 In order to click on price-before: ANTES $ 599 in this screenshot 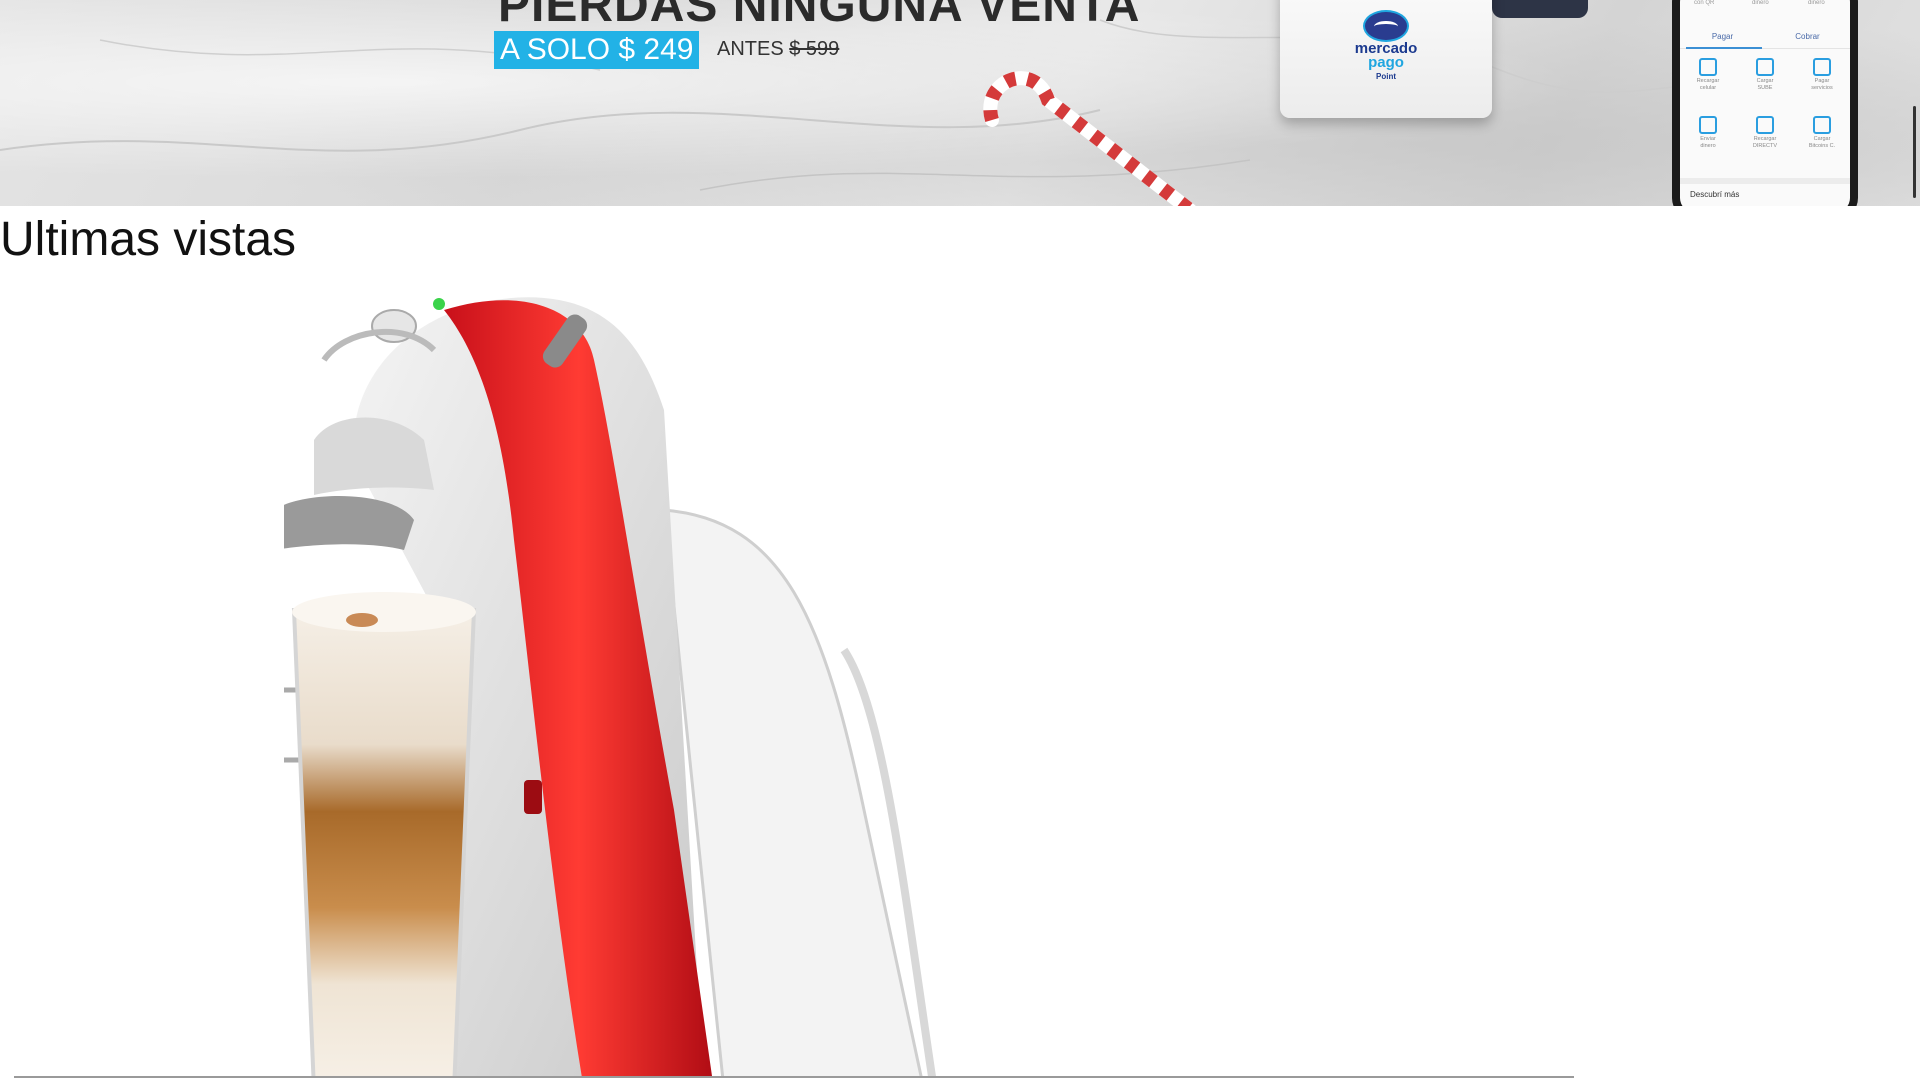, I will do `click(778, 49)`.